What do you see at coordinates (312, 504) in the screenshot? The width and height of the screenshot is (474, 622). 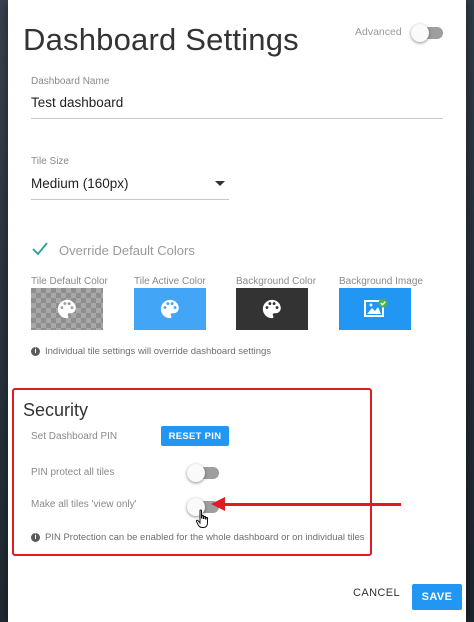 I see `annotation-arrow-line` at bounding box center [312, 504].